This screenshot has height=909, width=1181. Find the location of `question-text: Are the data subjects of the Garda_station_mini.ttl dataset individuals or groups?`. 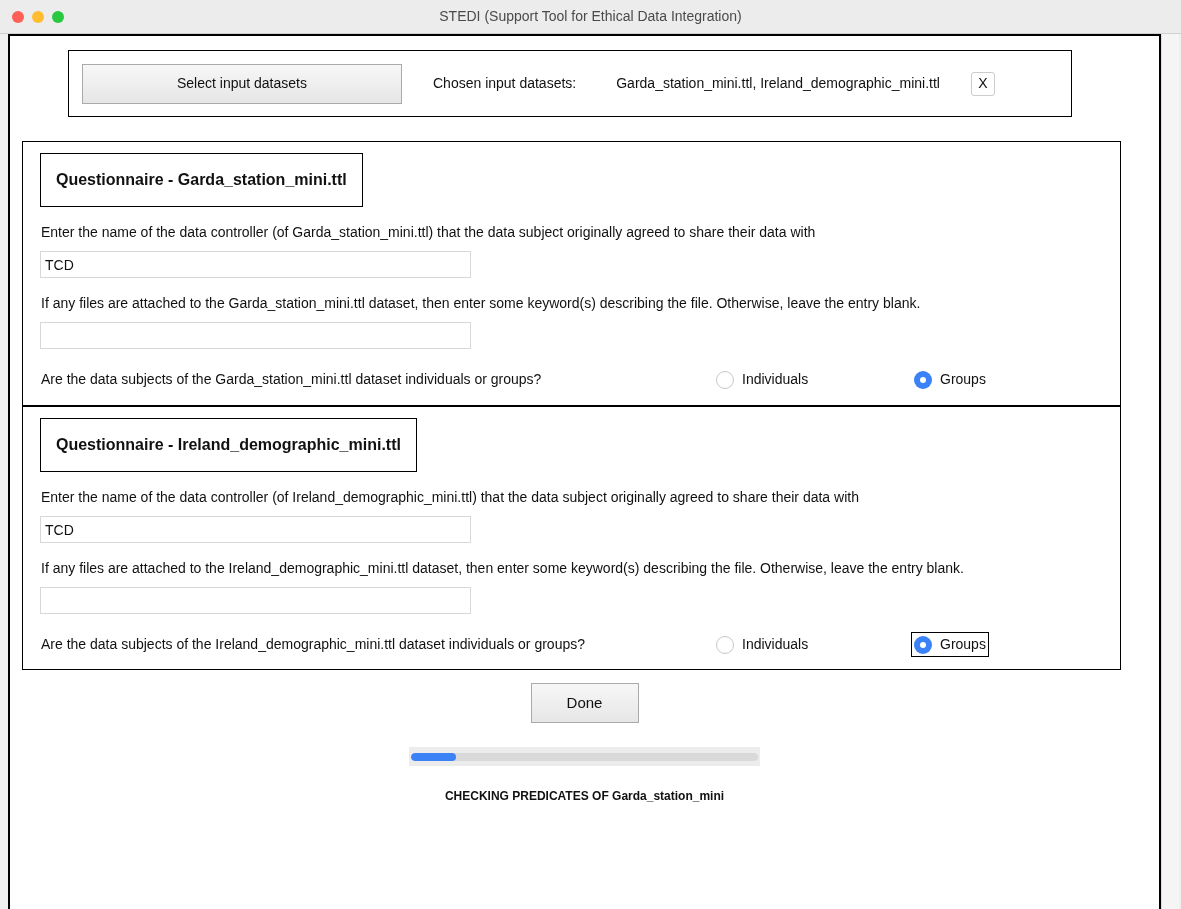

question-text: Are the data subjects of the Garda_station_mini.ttl dataset individuals or groups? is located at coordinates (292, 379).